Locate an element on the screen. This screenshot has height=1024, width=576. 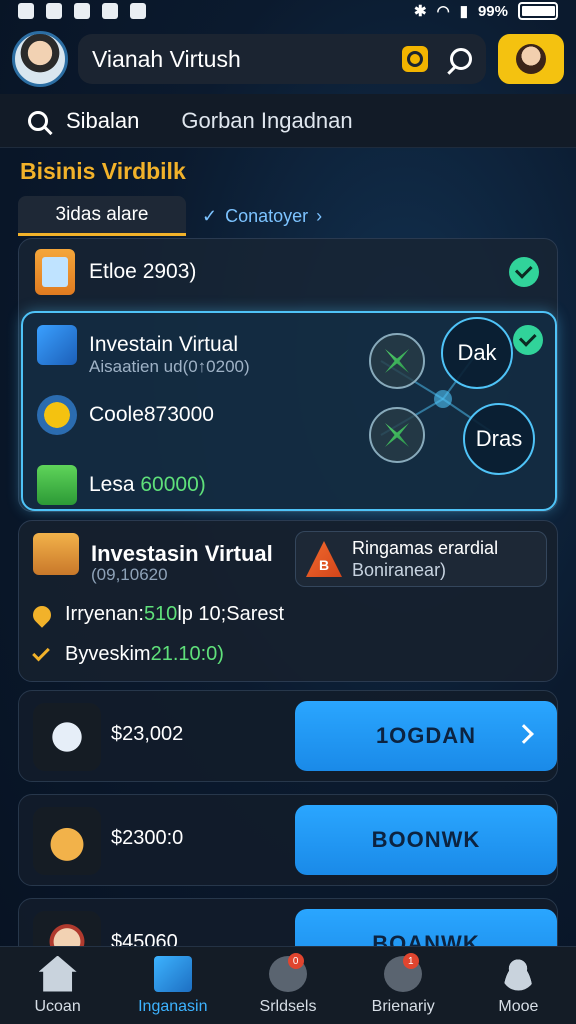
chevron-right-icon: › is located at coordinates (319, 215).